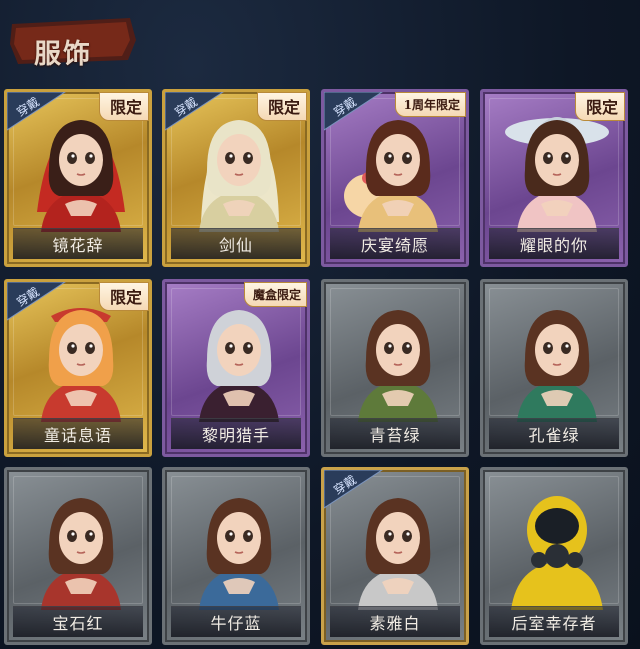  Describe the element at coordinates (430, 104) in the screenshot. I see `limited-badge: 1周年限定` at that location.